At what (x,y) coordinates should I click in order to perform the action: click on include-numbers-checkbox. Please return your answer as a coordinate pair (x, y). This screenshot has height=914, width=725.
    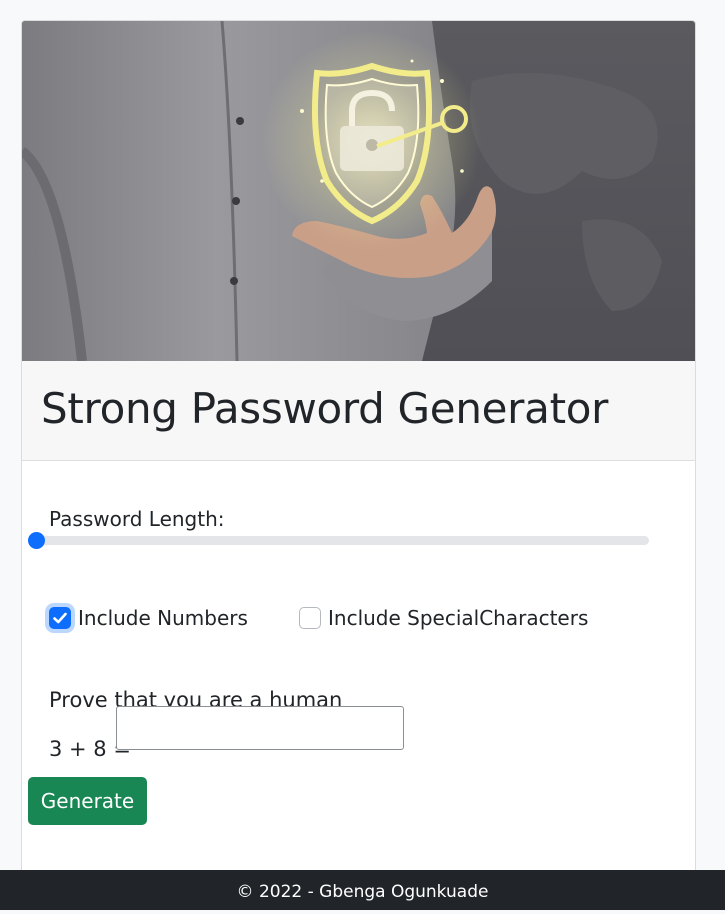
    Looking at the image, I should click on (60, 618).